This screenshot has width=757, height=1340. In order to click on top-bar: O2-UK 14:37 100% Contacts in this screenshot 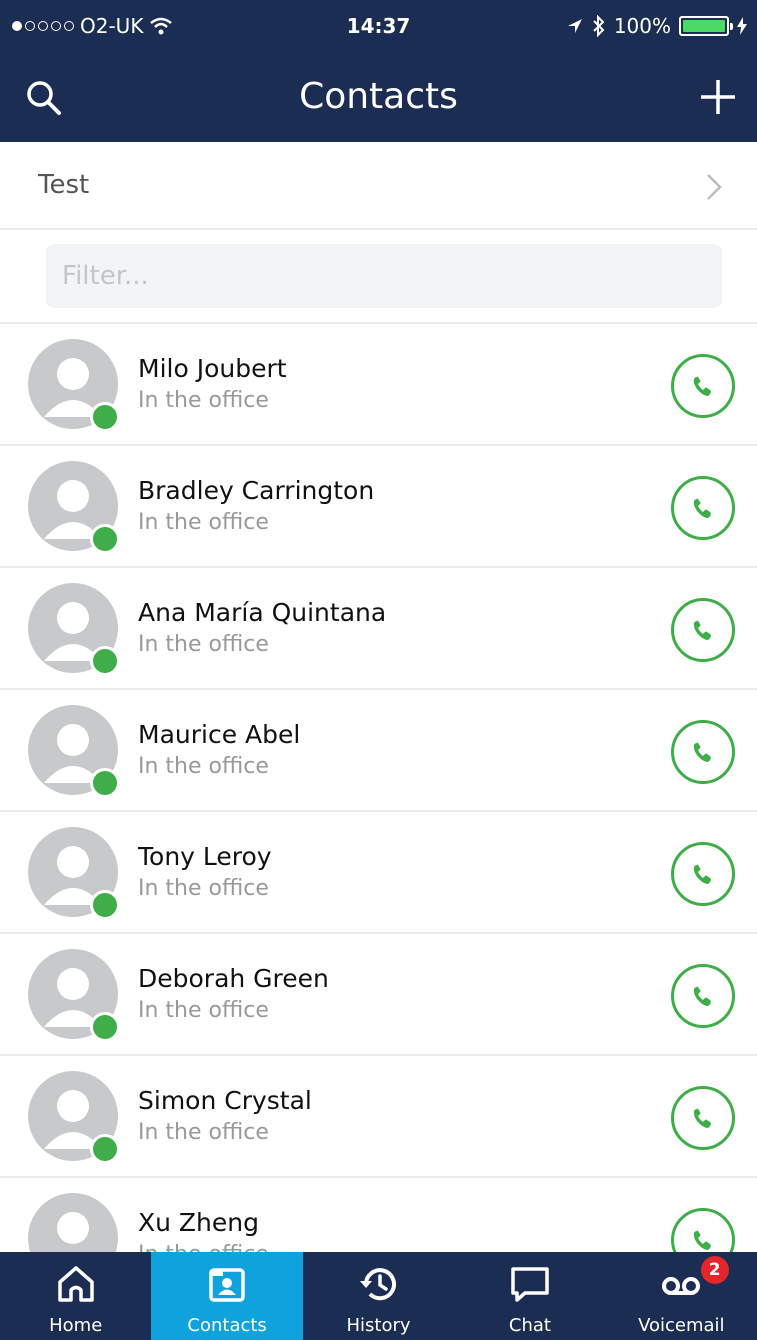, I will do `click(378, 71)`.